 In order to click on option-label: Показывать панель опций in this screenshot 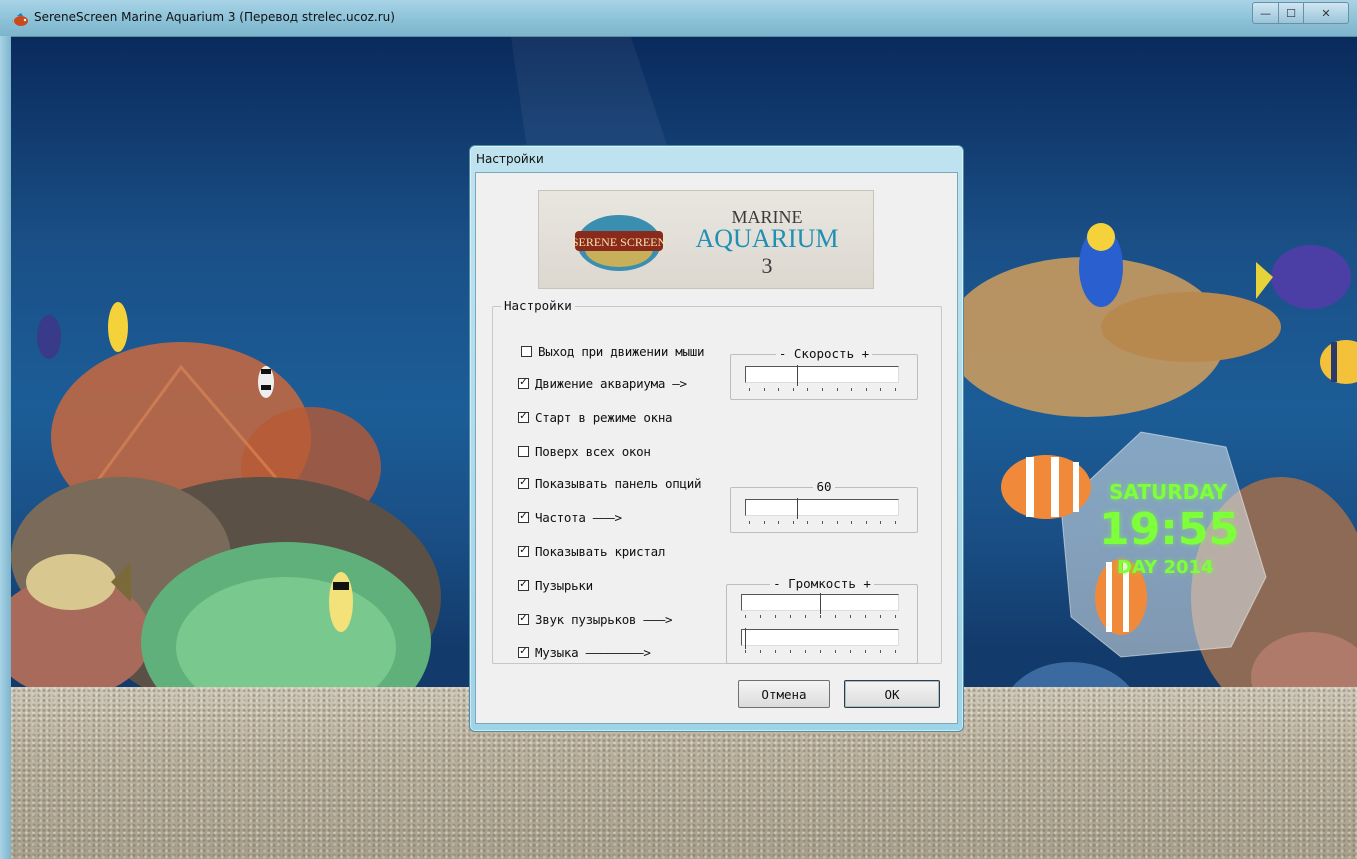, I will do `click(618, 483)`.